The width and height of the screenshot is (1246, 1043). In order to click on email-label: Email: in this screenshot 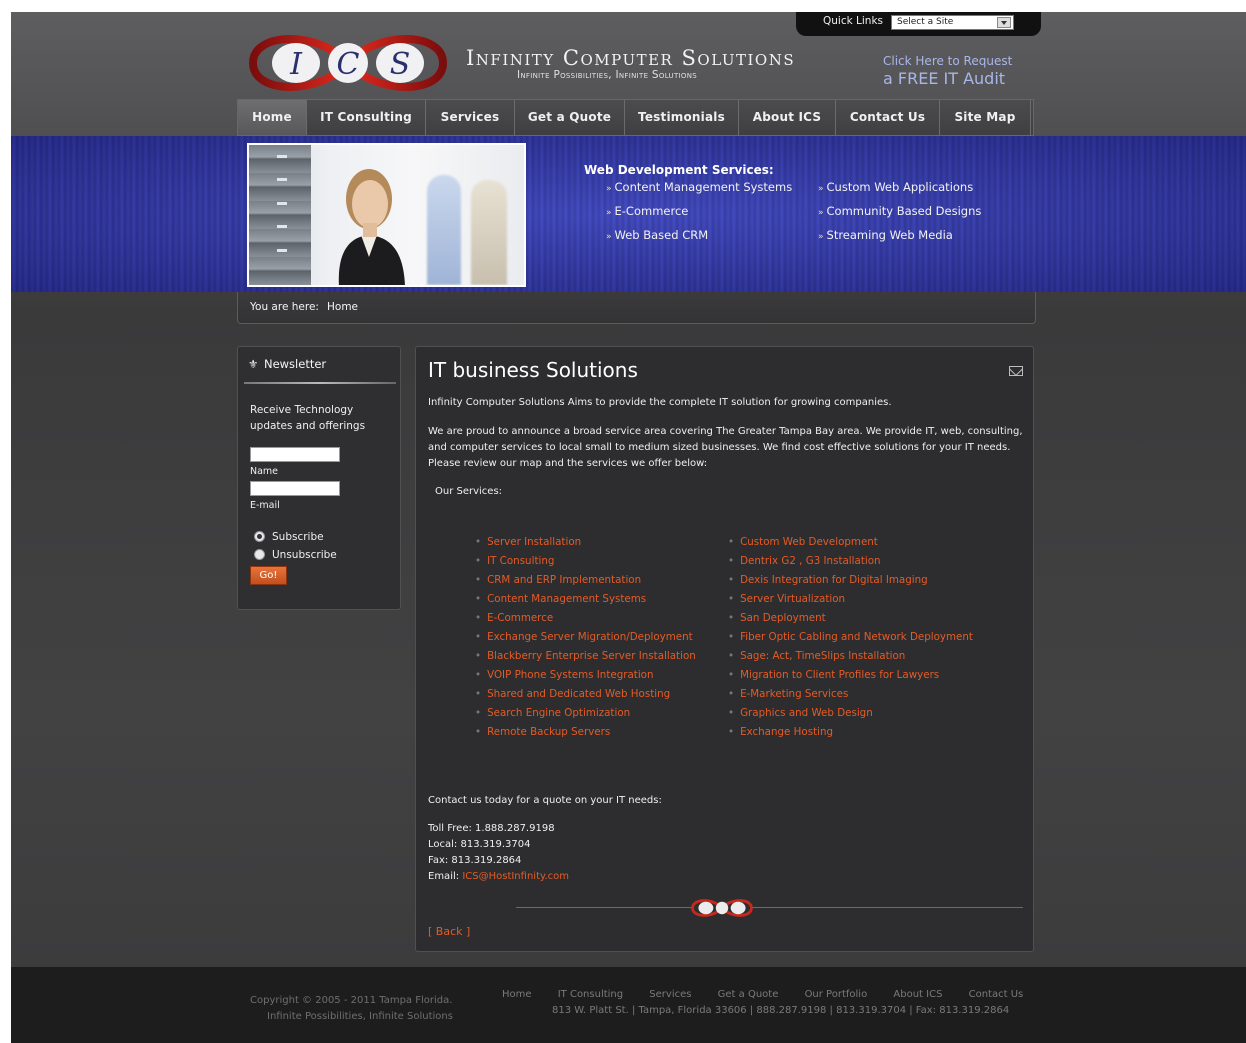, I will do `click(444, 876)`.